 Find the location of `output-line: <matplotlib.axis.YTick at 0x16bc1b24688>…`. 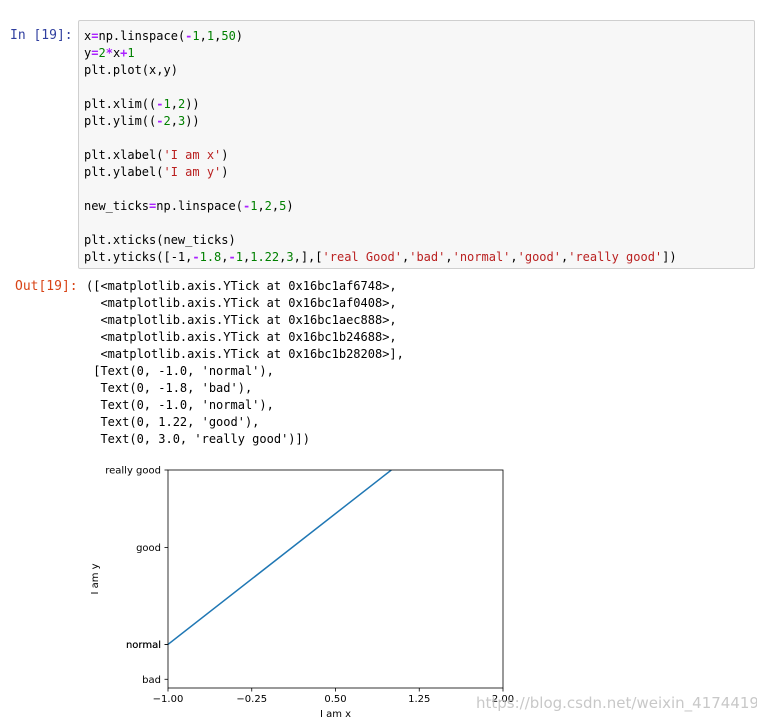

output-line: <matplotlib.axis.YTick at 0x16bc1b24688>… is located at coordinates (241, 337).